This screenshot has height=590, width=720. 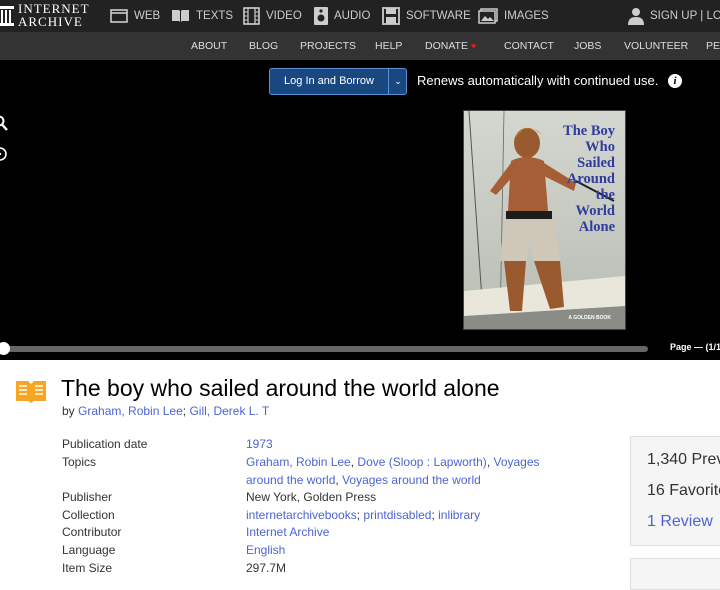 What do you see at coordinates (229, 411) in the screenshot?
I see `author-link: Gill, Derek L. T` at bounding box center [229, 411].